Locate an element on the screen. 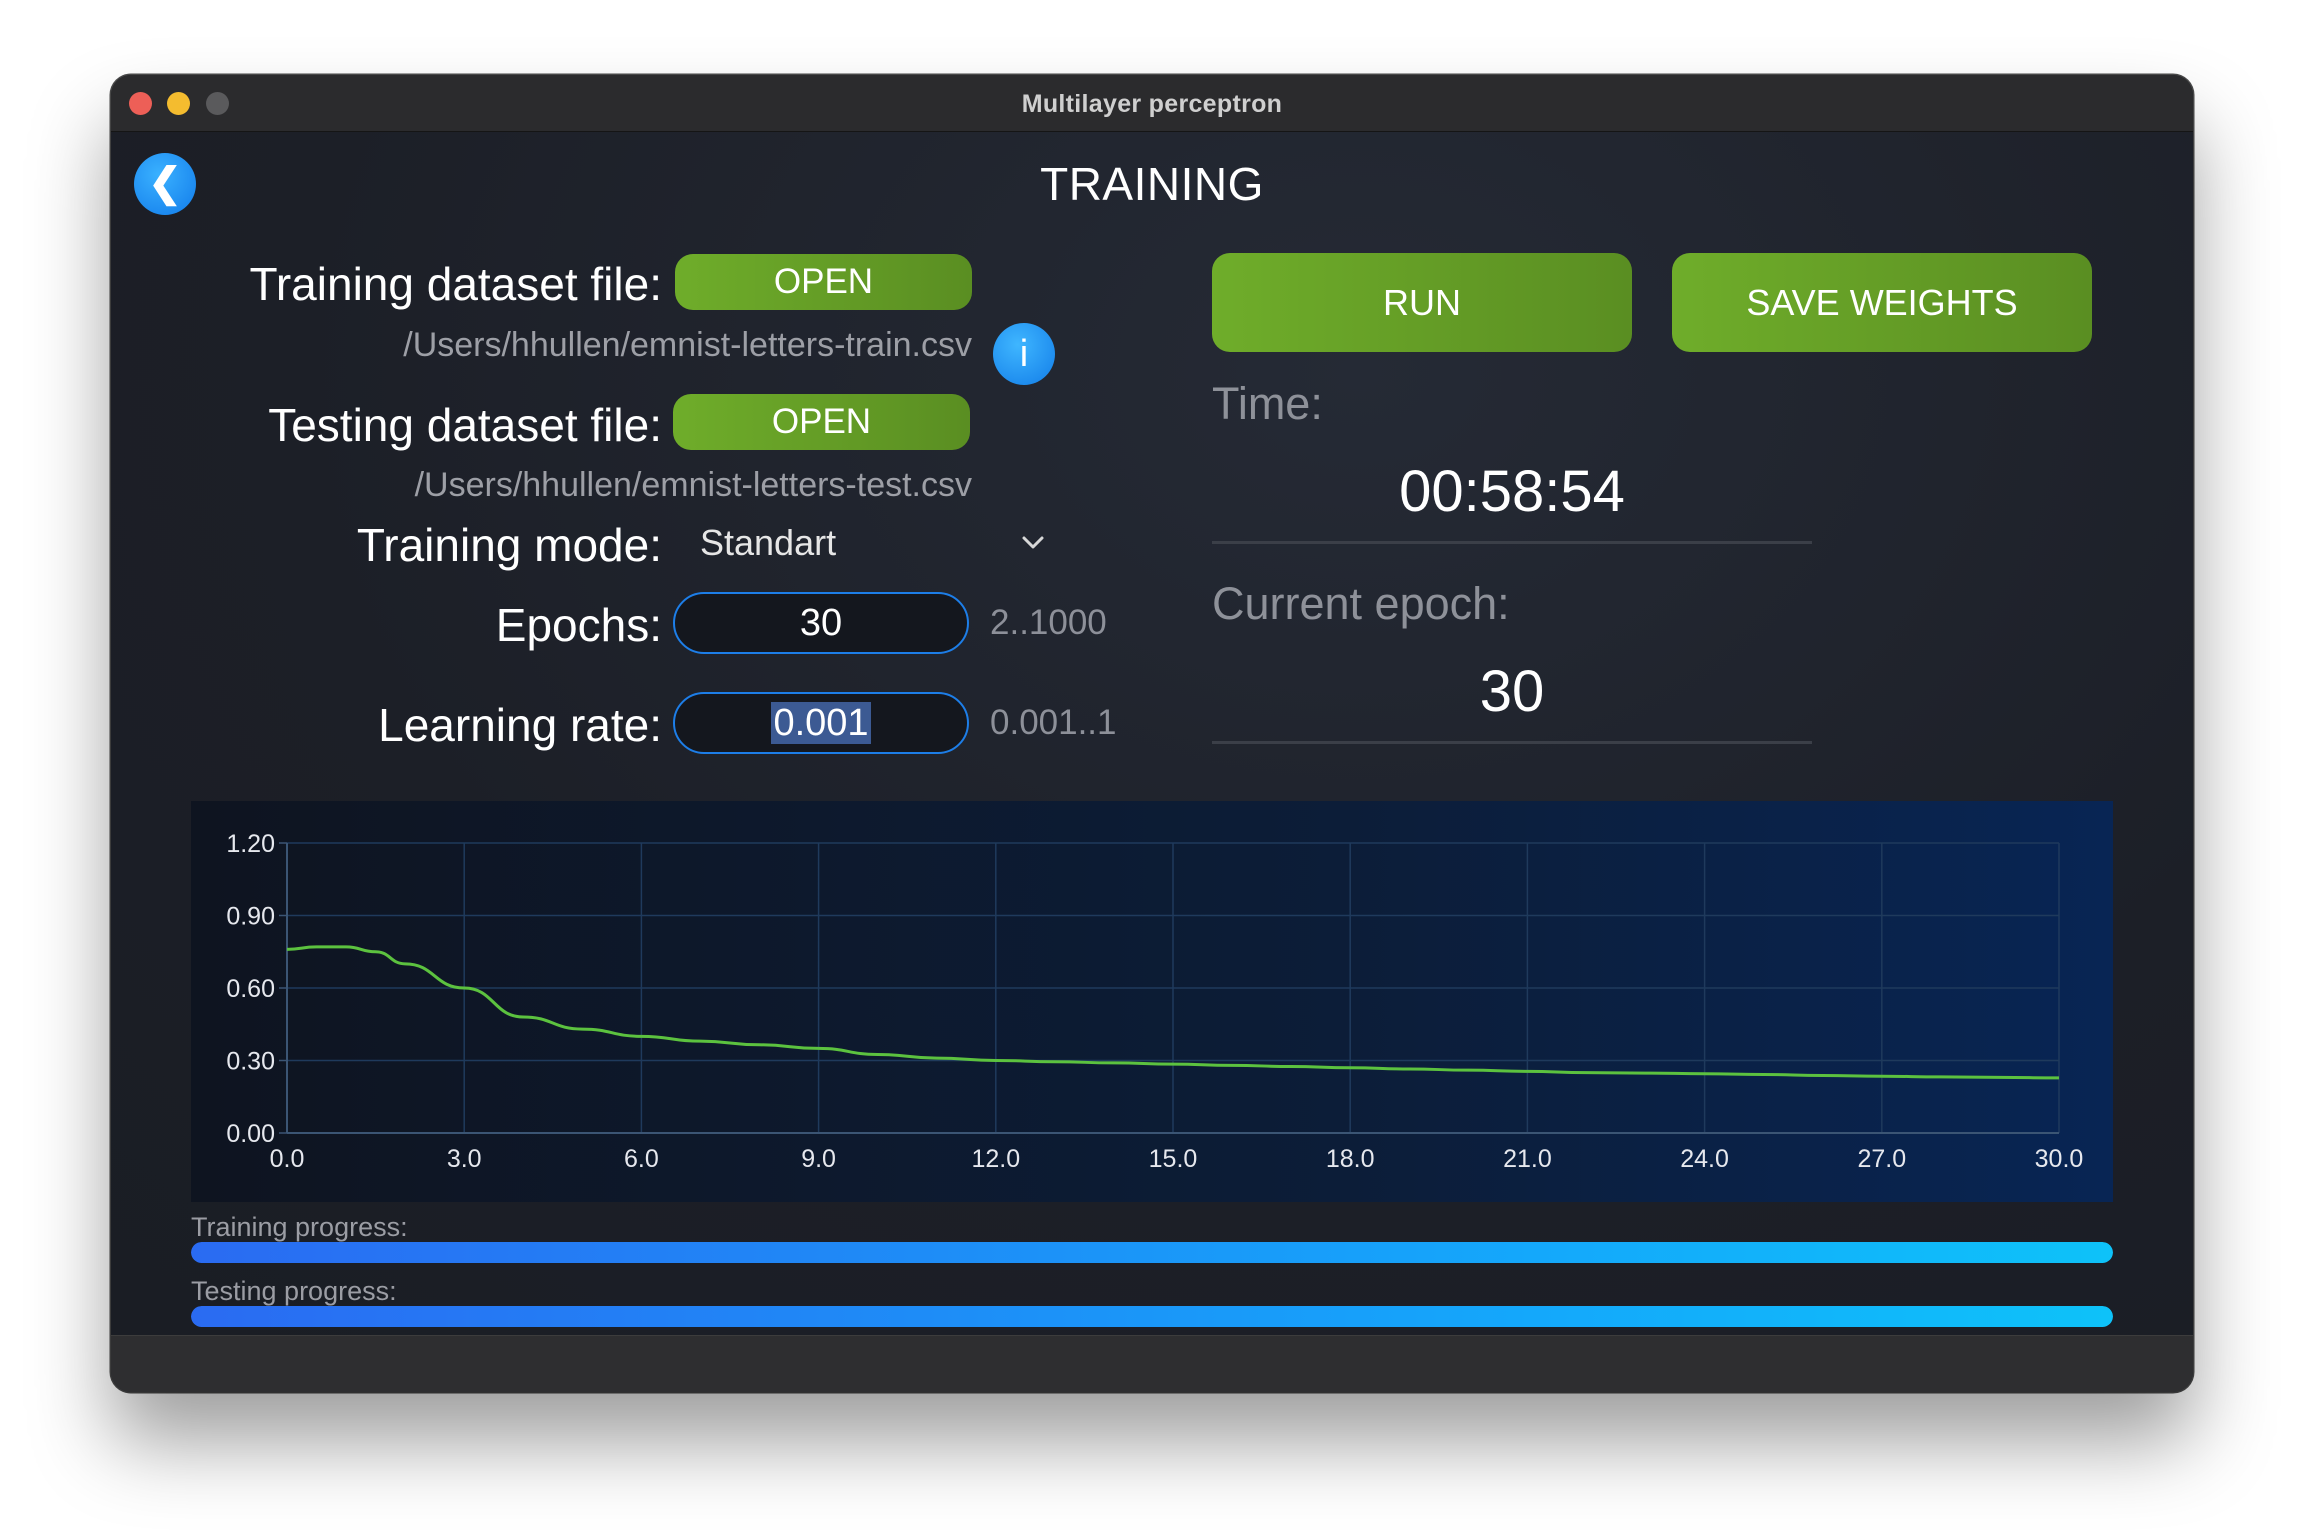  training-mode-label: Training mode: is located at coordinates (509, 545).